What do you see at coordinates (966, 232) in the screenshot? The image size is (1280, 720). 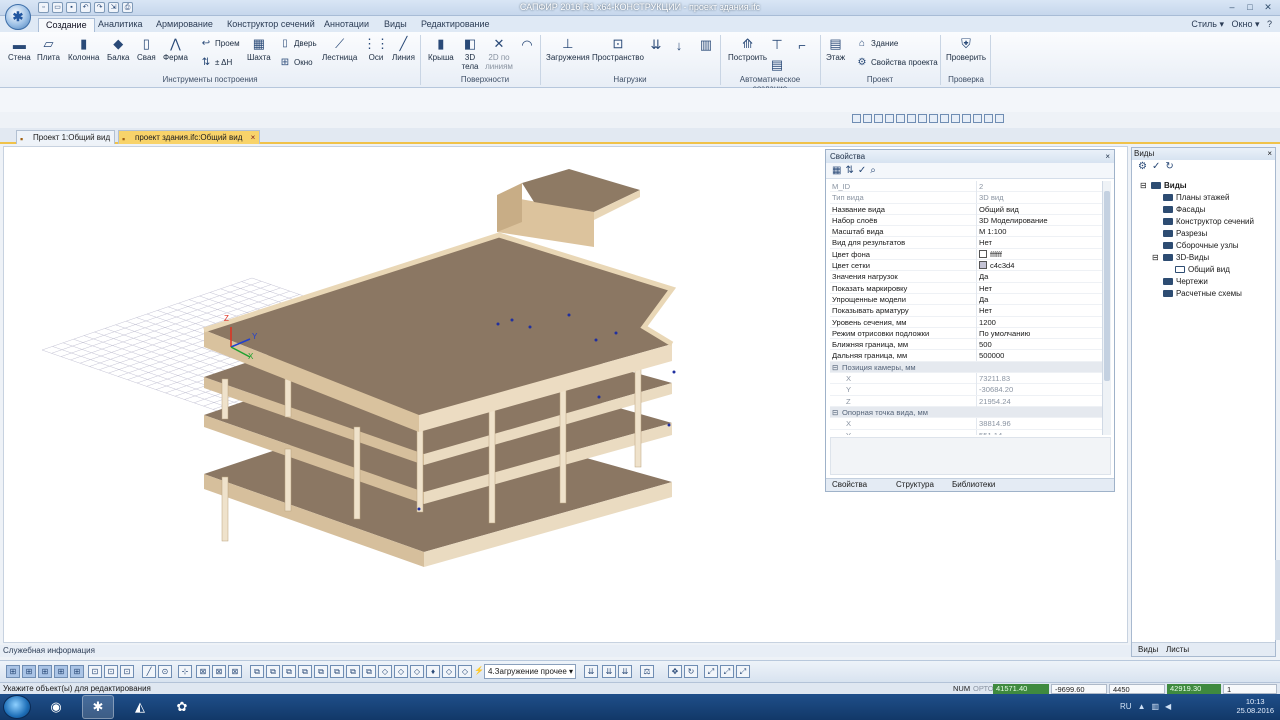 I see `property-row: Масштаб вида М 1:100` at bounding box center [966, 232].